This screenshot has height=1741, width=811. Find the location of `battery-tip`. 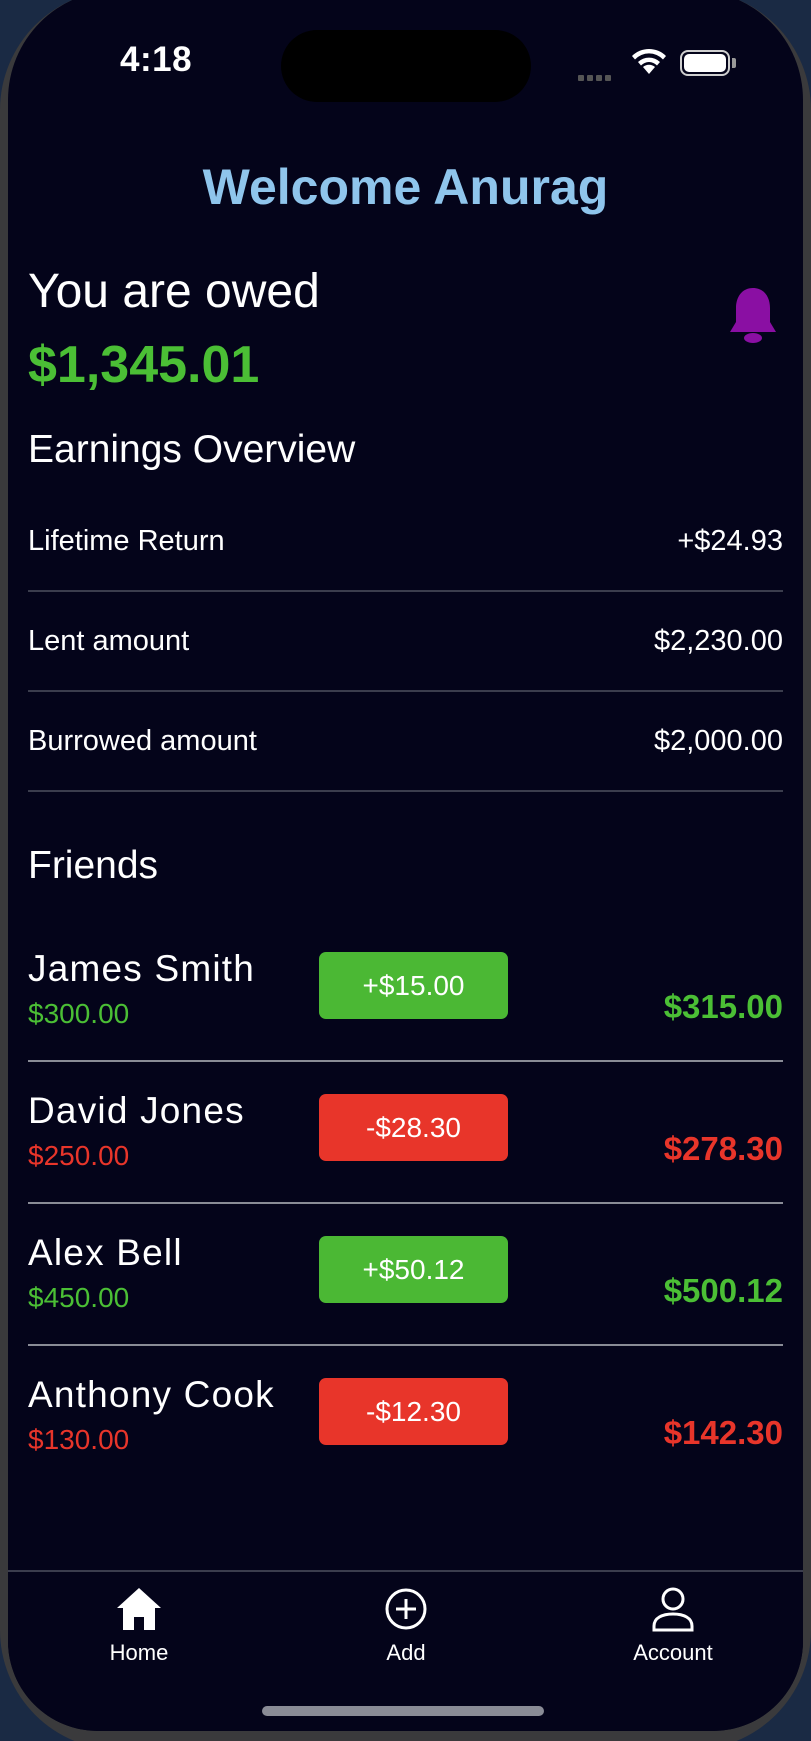

battery-tip is located at coordinates (734, 63).